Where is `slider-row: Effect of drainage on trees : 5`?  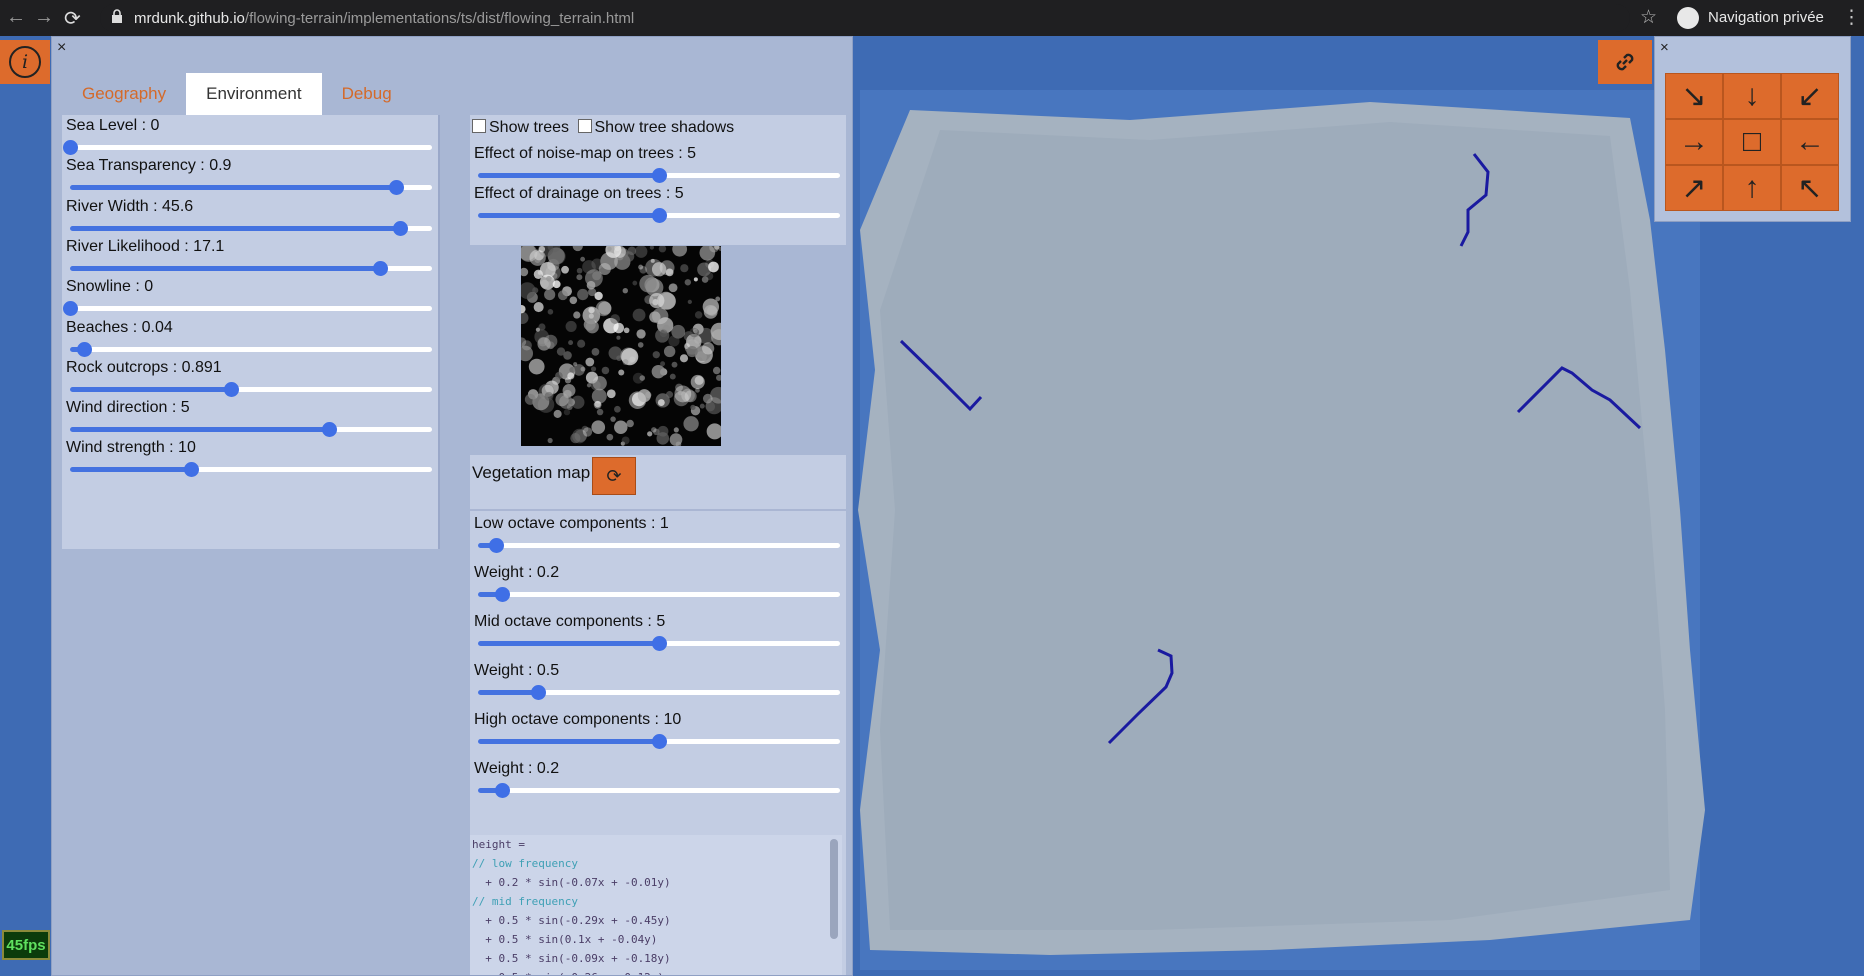
slider-row: Effect of drainage on trees : 5 is located at coordinates (659, 209).